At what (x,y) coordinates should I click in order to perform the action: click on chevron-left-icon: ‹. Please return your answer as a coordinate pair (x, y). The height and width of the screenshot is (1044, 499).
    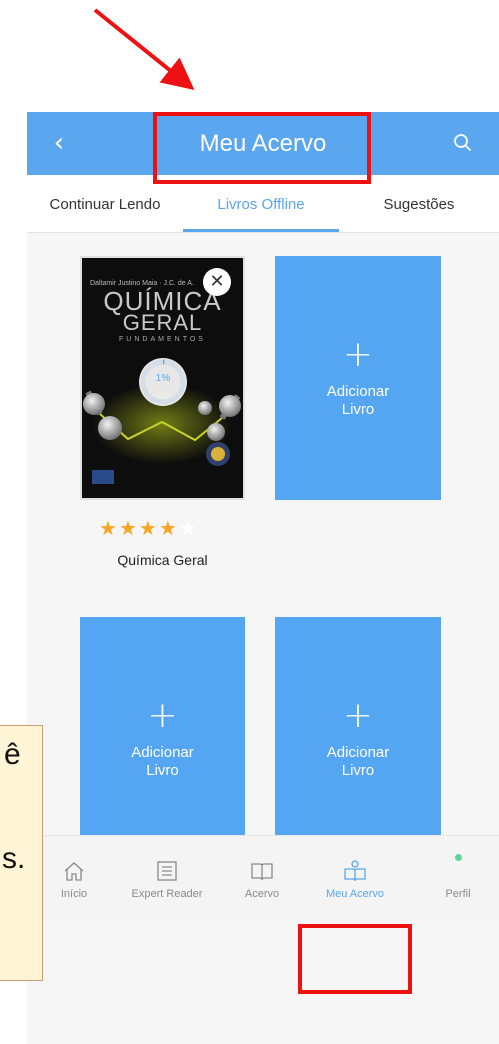
    Looking at the image, I should click on (59, 143).